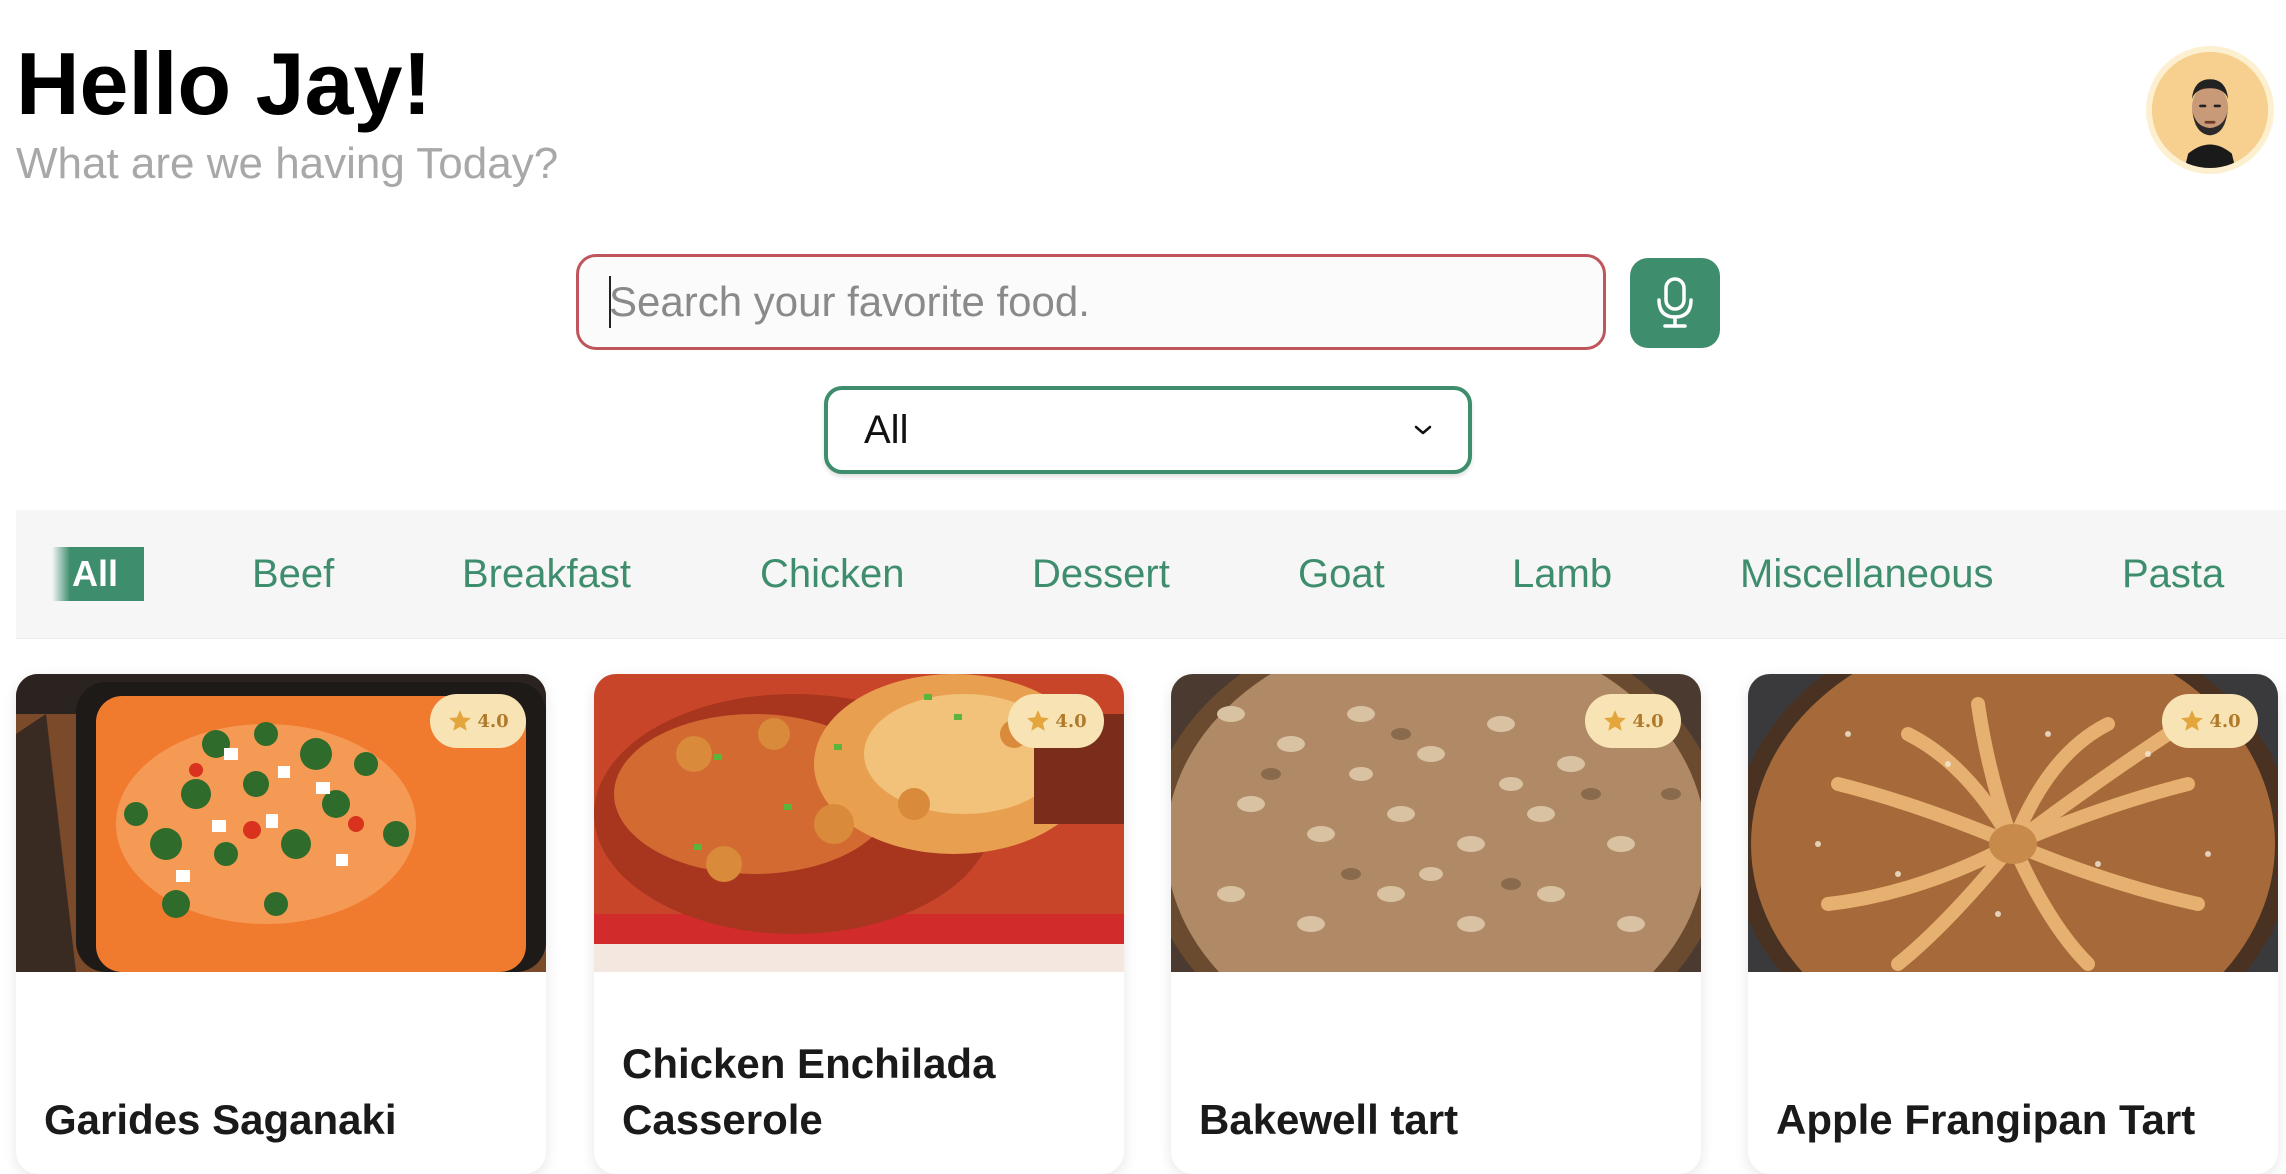  What do you see at coordinates (1866, 574) in the screenshot?
I see `tab-miscellaneous: Miscellaneous` at bounding box center [1866, 574].